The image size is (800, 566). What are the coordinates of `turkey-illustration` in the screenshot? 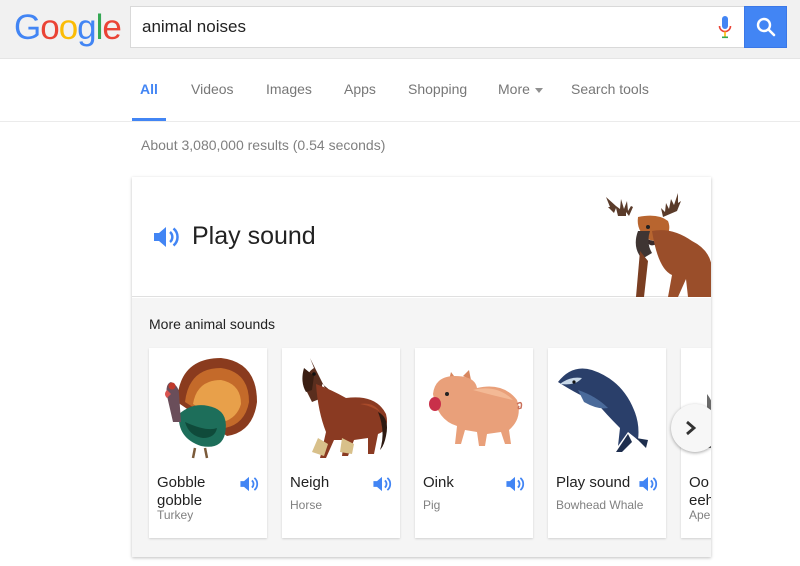 It's located at (211, 408).